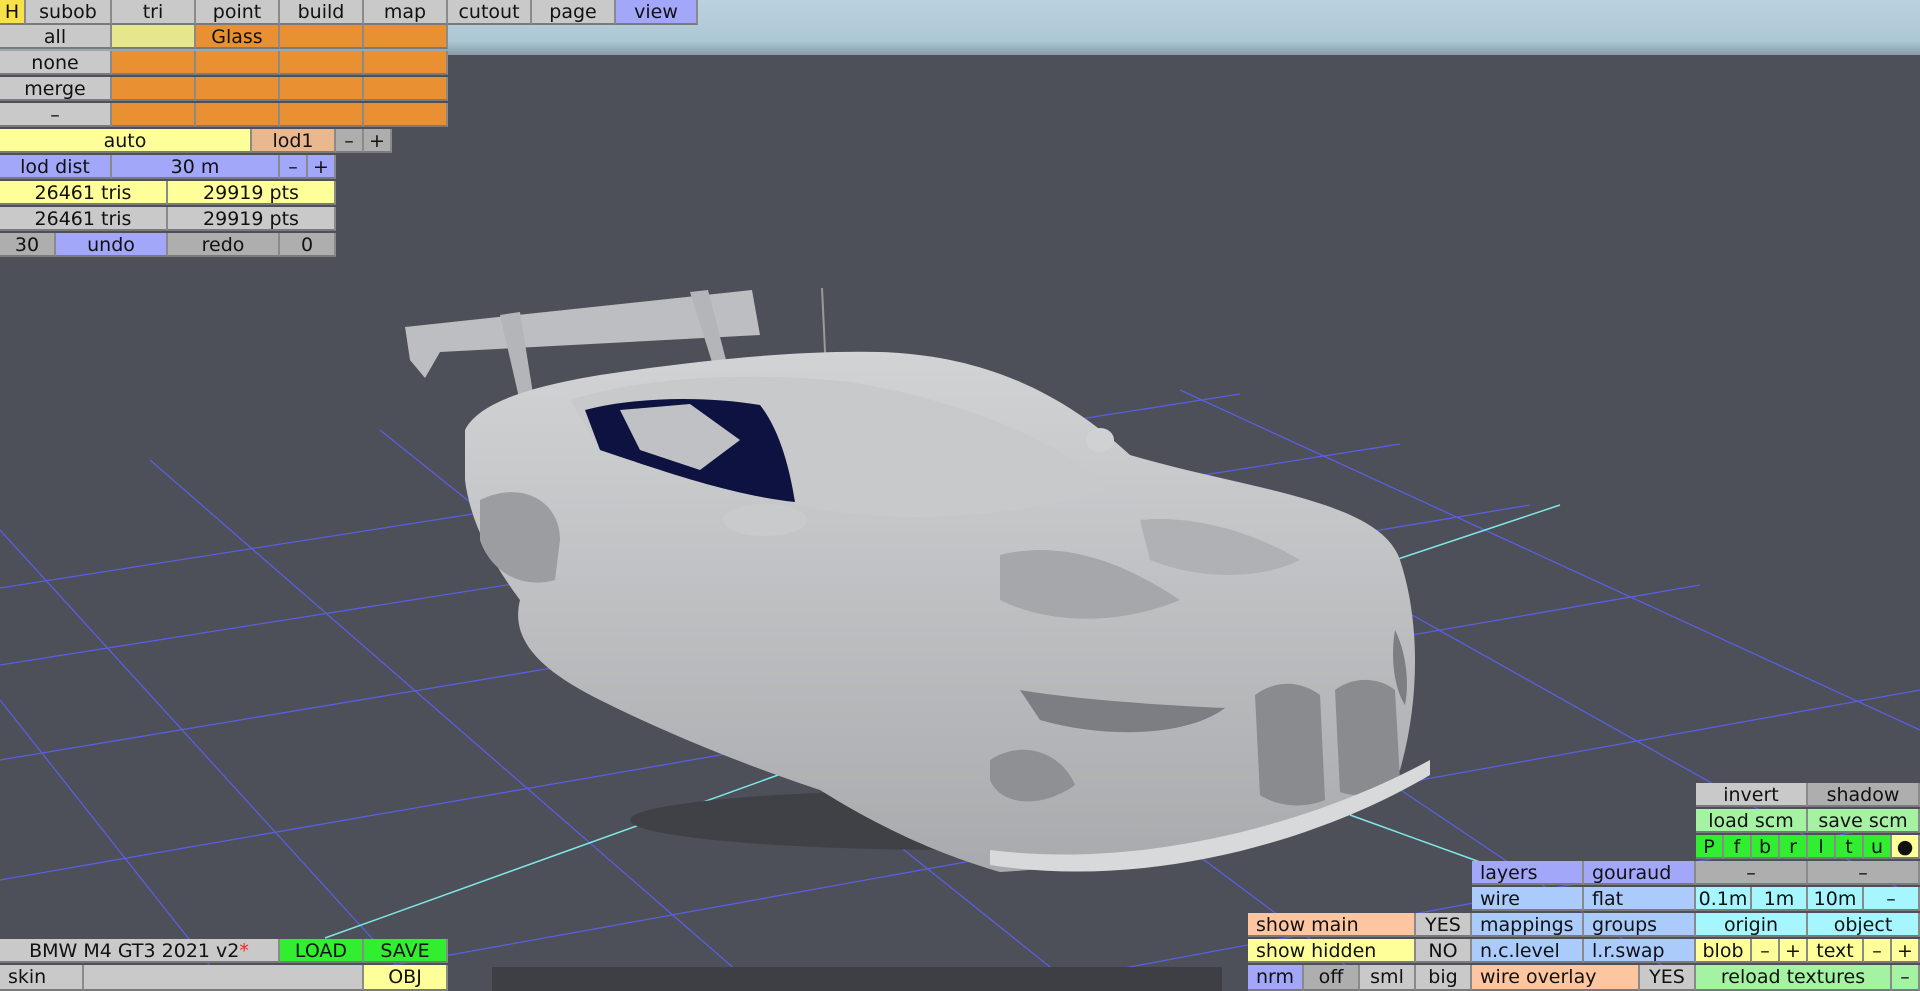 The image size is (1920, 991). What do you see at coordinates (1738, 847) in the screenshot?
I see `view-front-button: f` at bounding box center [1738, 847].